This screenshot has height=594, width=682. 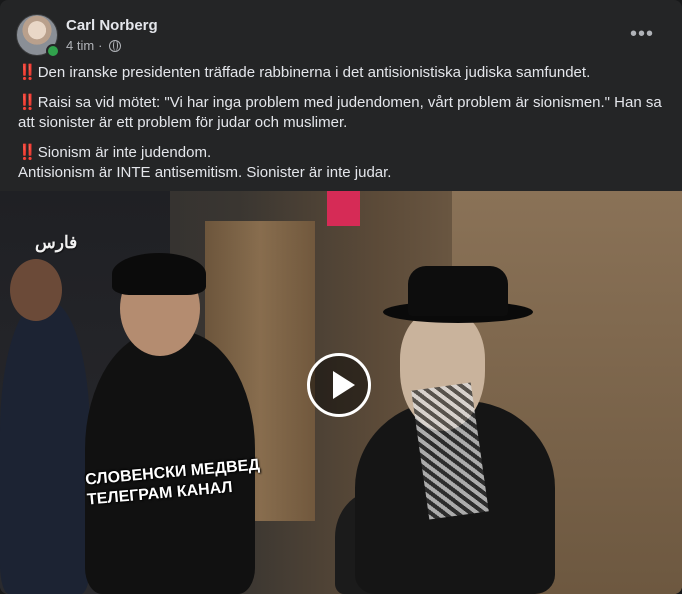 I want to click on play-icon, so click(x=344, y=385).